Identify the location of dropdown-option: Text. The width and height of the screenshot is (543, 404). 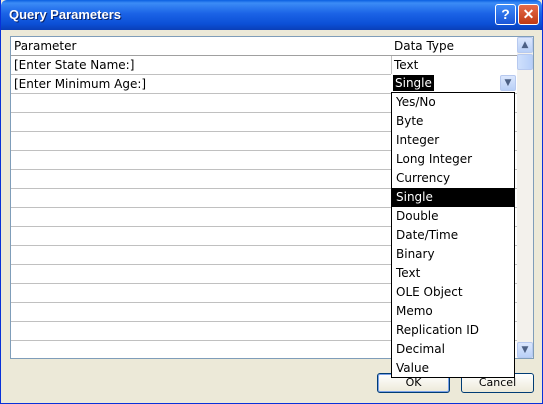
(453, 273).